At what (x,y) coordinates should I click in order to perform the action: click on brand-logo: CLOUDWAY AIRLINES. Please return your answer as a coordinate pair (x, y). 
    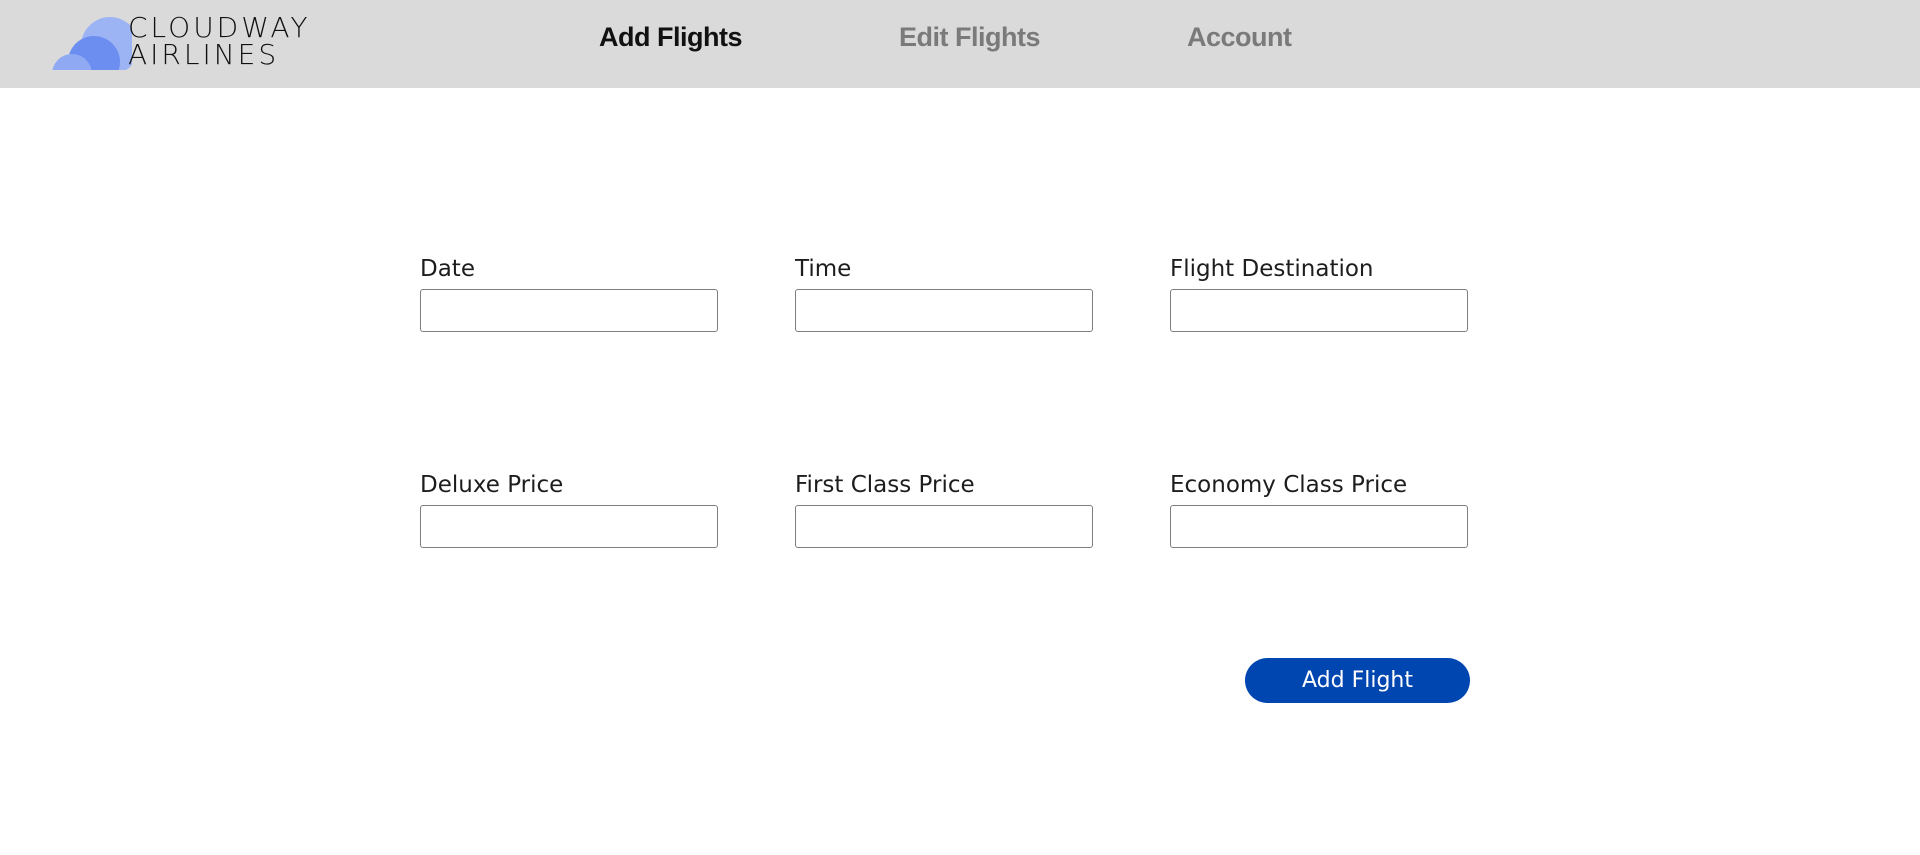
    Looking at the image, I should click on (202, 44).